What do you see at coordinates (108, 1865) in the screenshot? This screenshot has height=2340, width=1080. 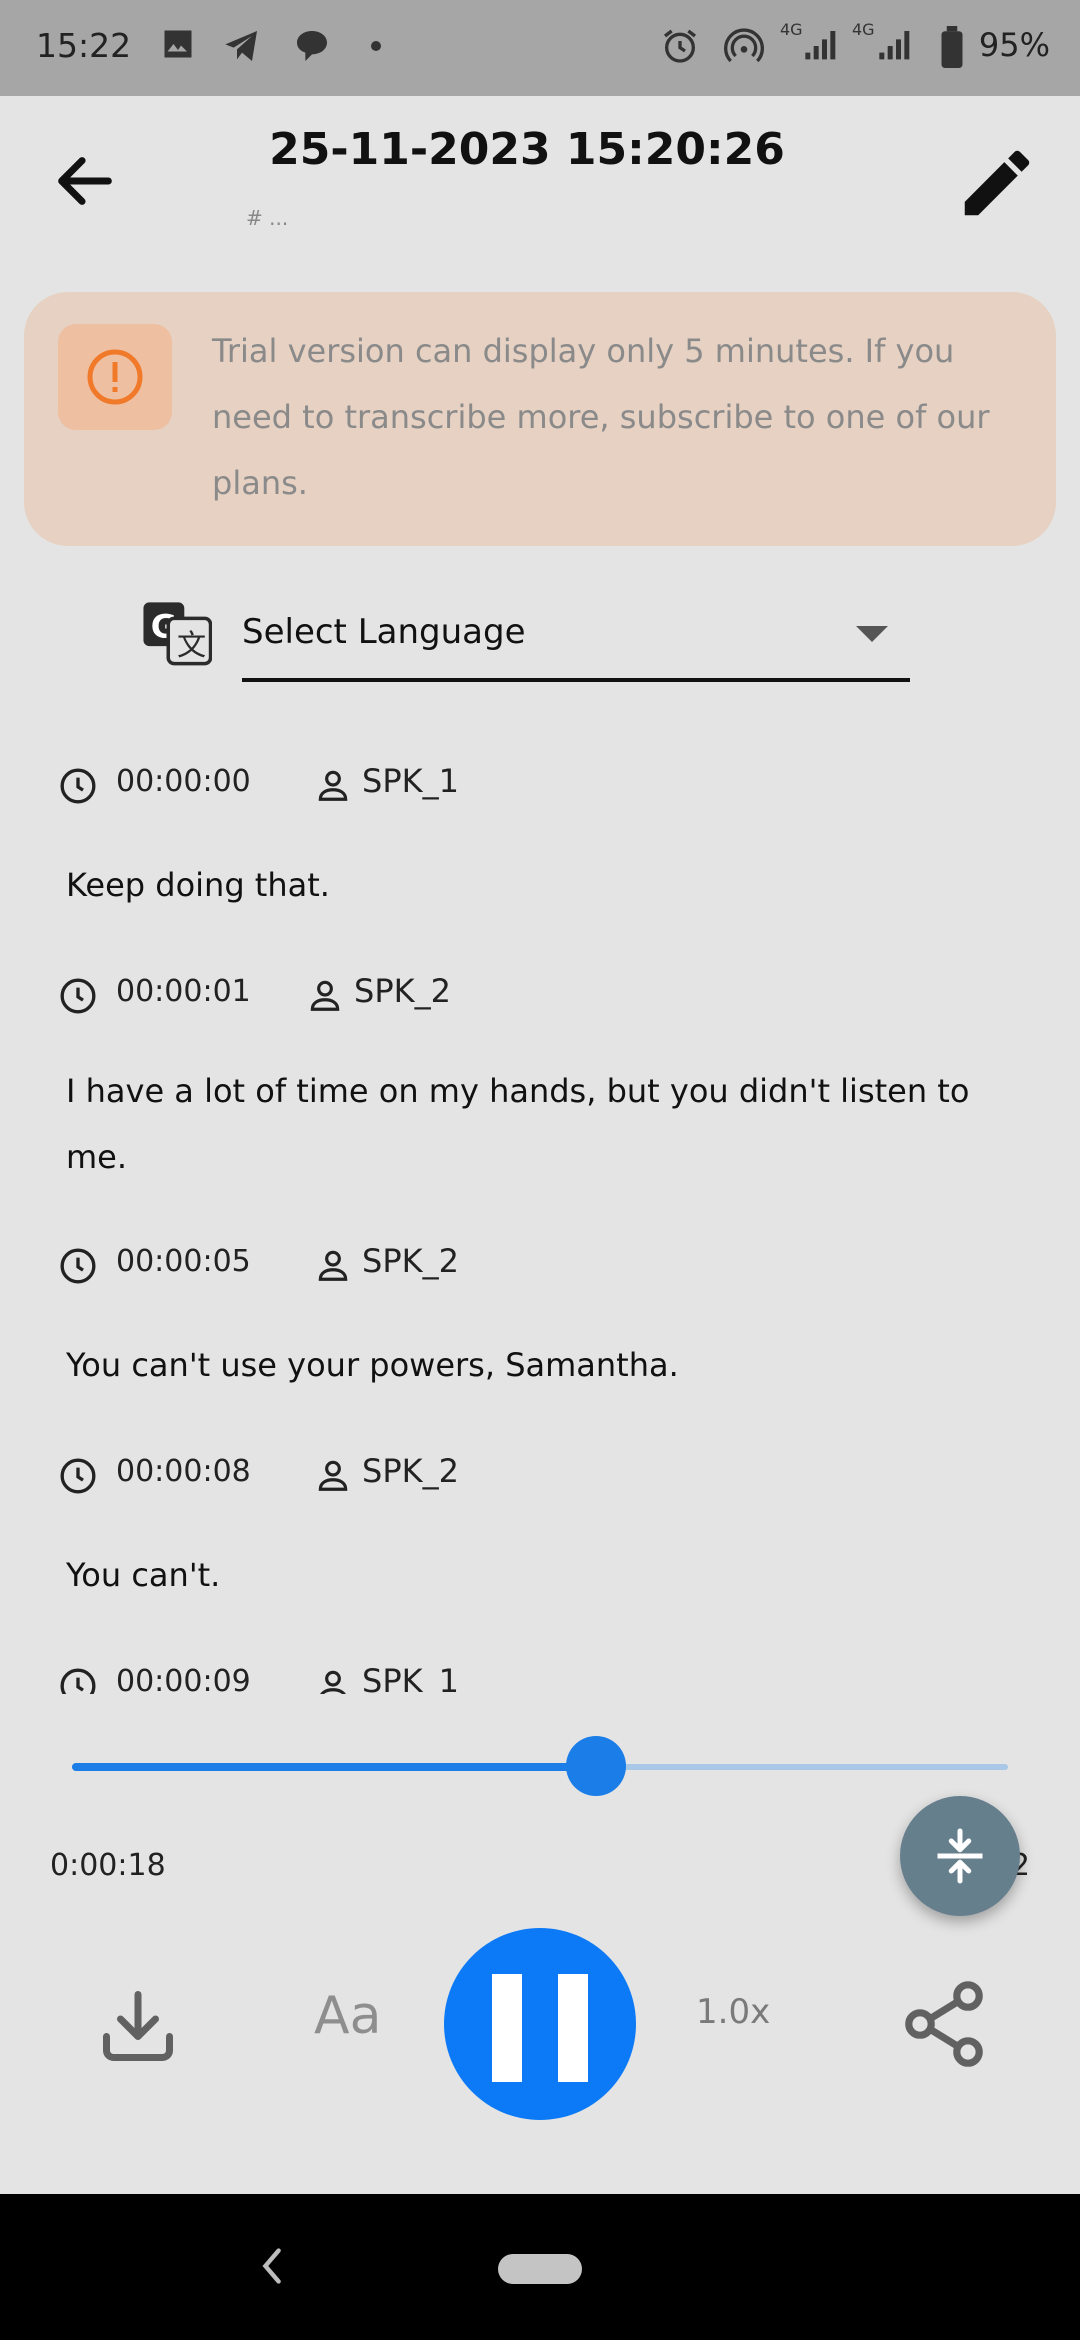 I see `current-time: 0:00:18` at bounding box center [108, 1865].